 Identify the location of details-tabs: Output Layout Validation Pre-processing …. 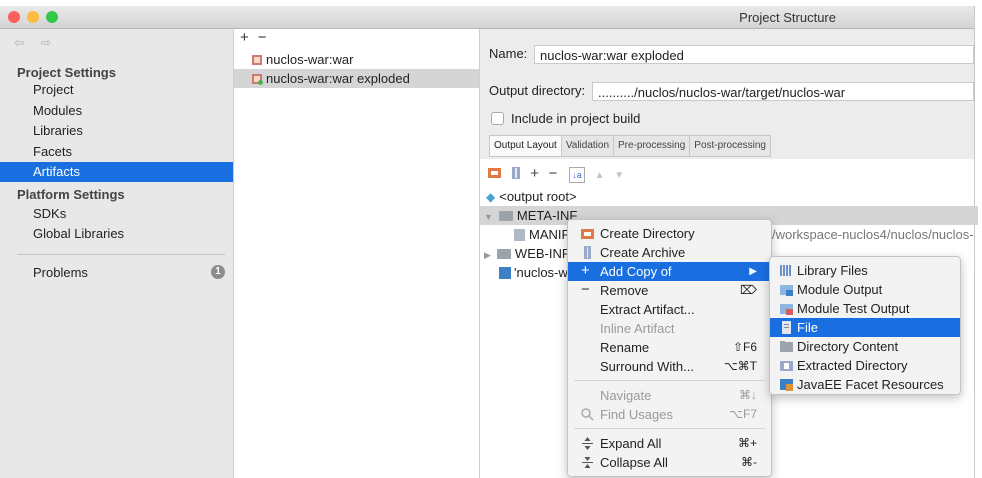
(630, 146).